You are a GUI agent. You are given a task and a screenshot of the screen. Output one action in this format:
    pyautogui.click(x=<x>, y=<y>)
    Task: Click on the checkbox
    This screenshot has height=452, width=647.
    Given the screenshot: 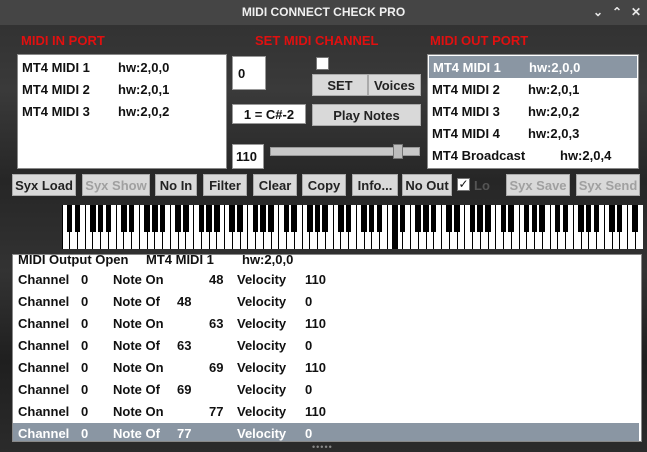 What is the action you would take?
    pyautogui.click(x=322, y=63)
    